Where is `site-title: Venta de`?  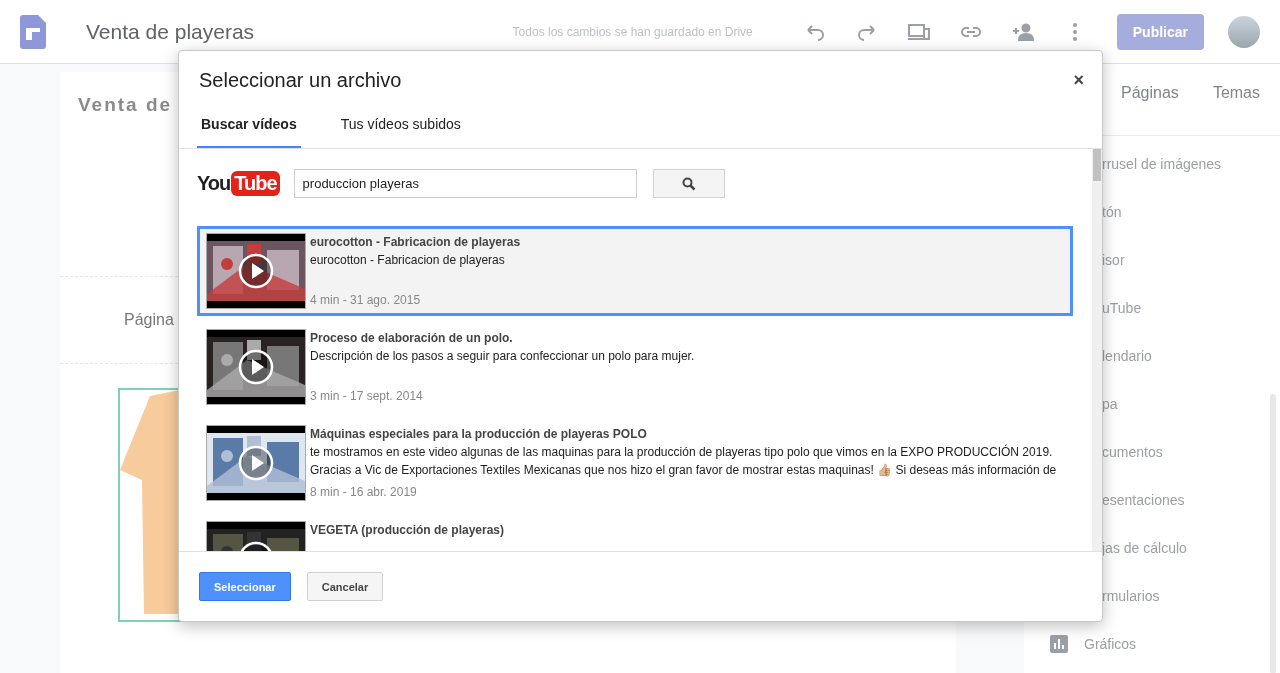 site-title: Venta de is located at coordinates (126, 105).